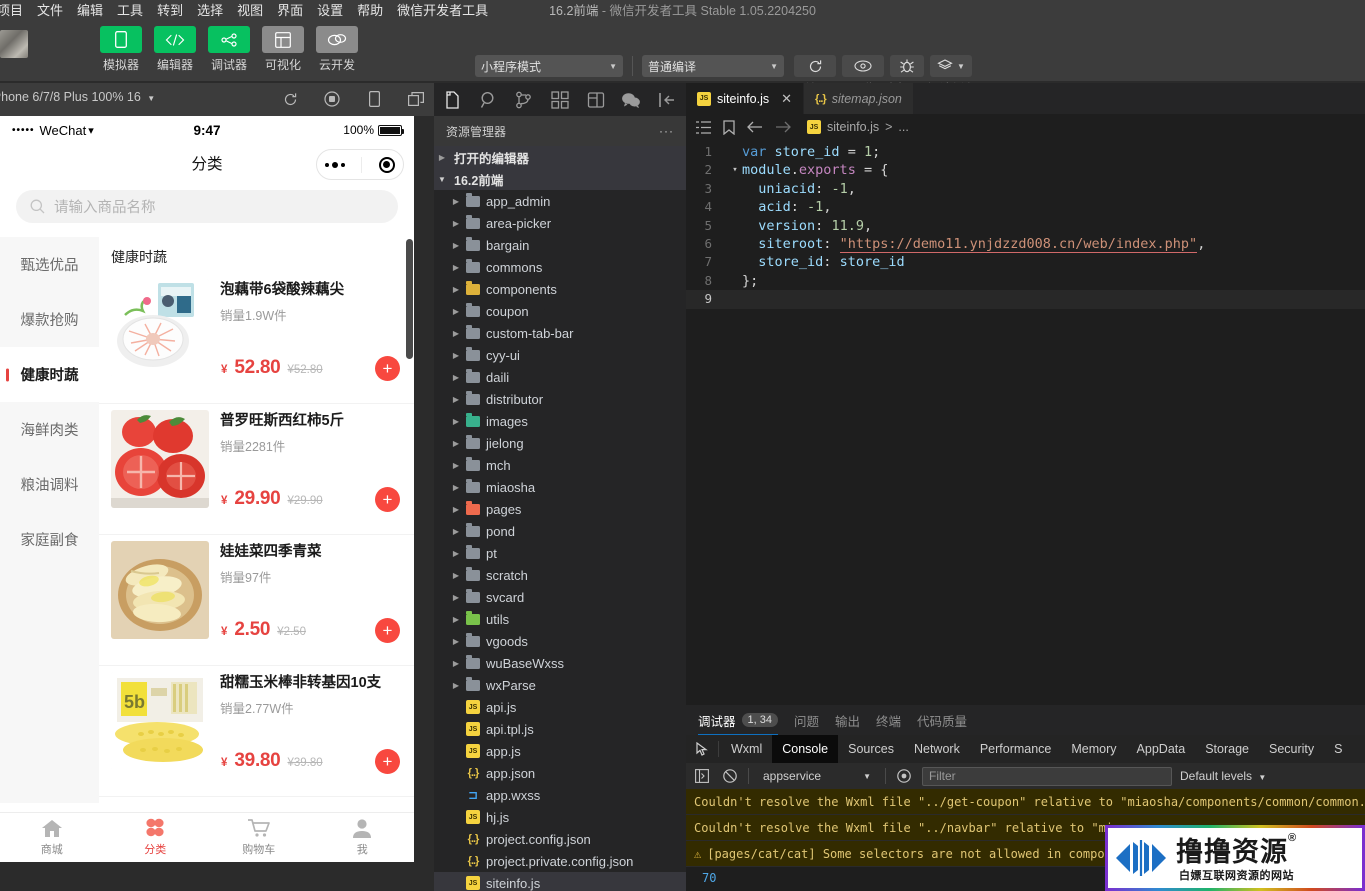 This screenshot has height=891, width=1365. Describe the element at coordinates (937, 749) in the screenshot. I see `devtools-tab-network: Network` at that location.